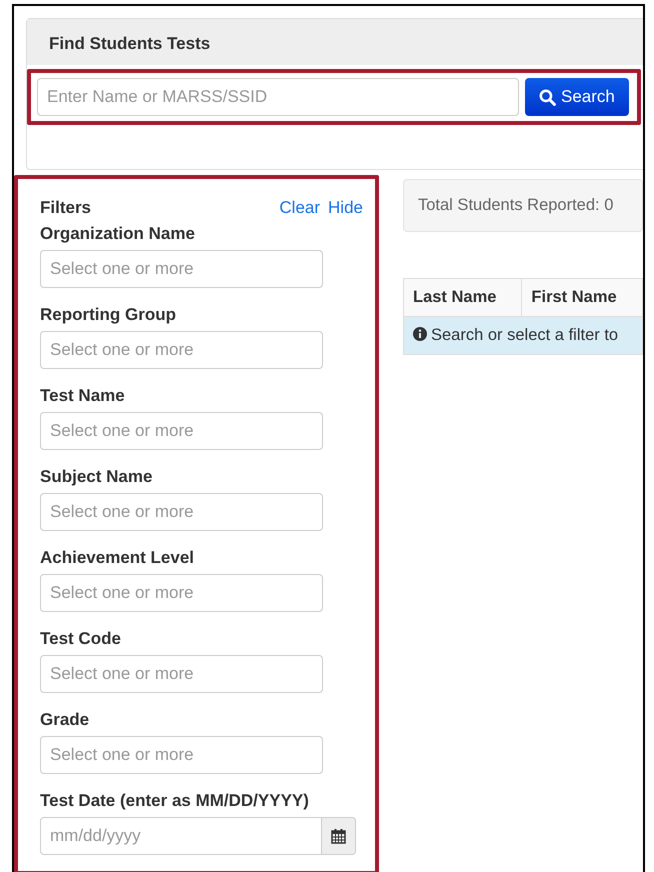 The width and height of the screenshot is (654, 872). Describe the element at coordinates (97, 477) in the screenshot. I see `field-label: Subject Name` at that location.